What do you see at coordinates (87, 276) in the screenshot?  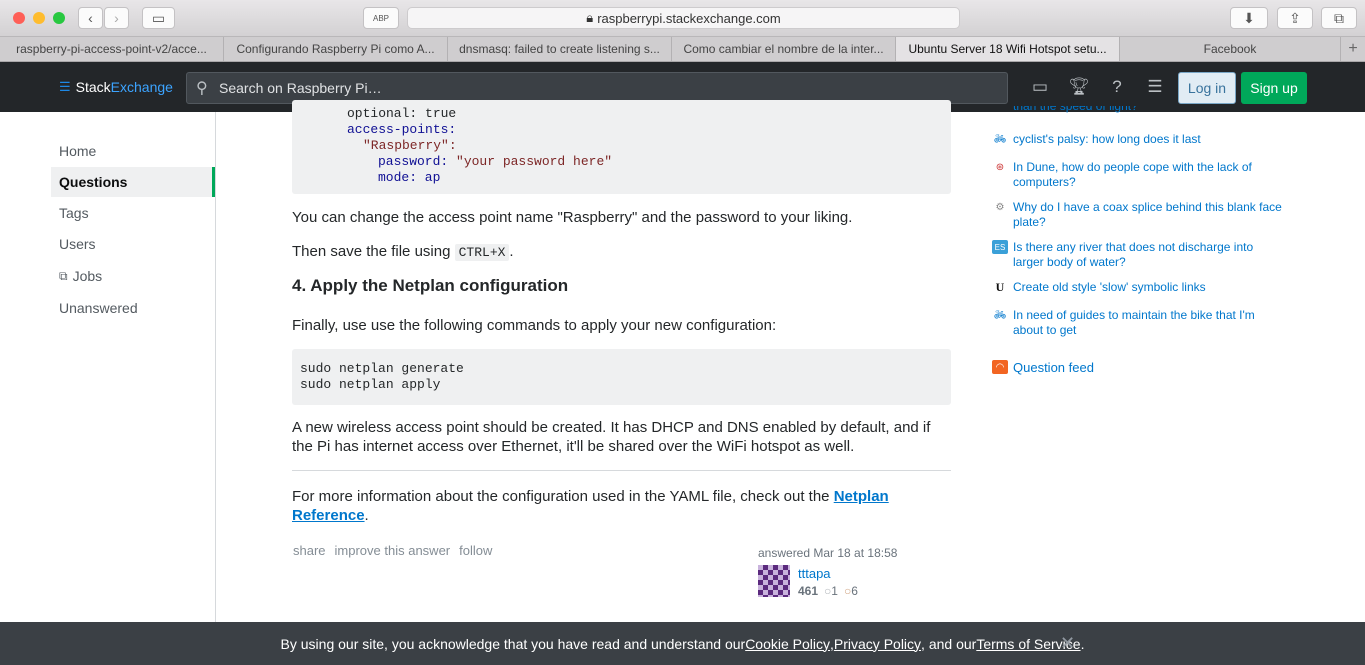 I see `nav-jobs-label: Jobs` at bounding box center [87, 276].